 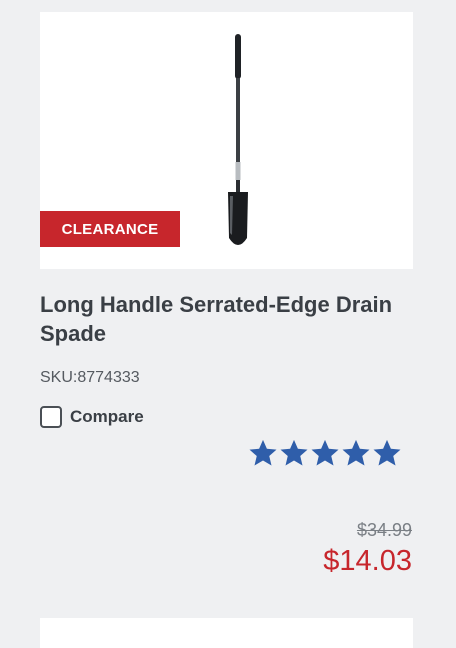 I want to click on compare-checkbox, so click(x=51, y=417).